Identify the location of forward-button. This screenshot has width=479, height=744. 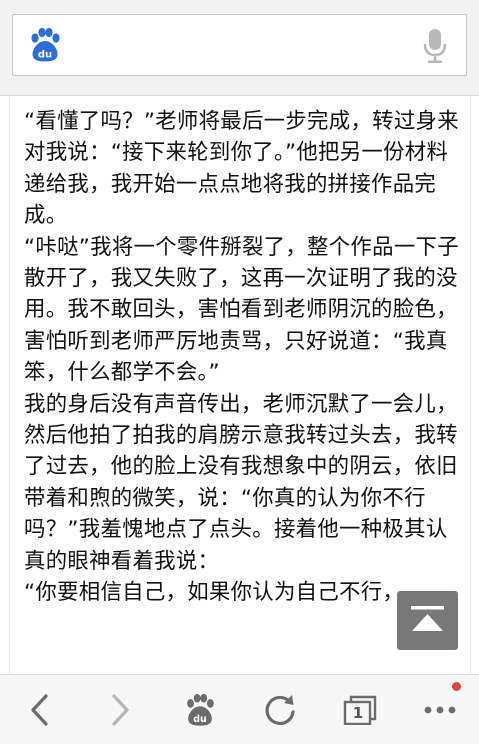
(120, 709).